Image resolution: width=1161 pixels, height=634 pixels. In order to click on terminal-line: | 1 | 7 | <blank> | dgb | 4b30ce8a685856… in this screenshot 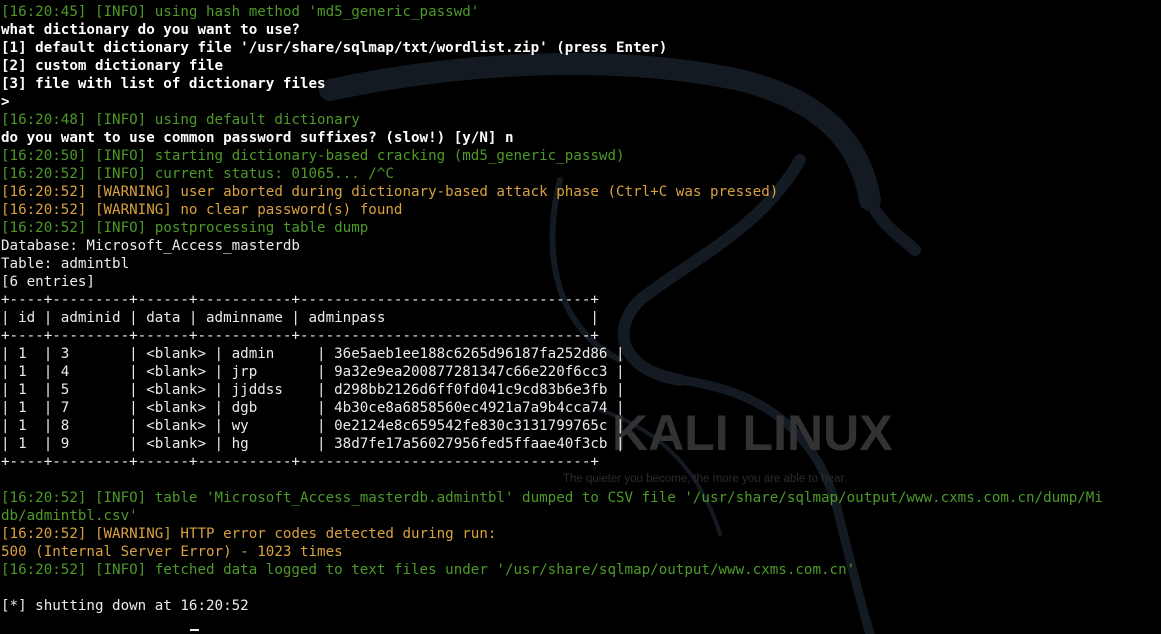, I will do `click(313, 408)`.